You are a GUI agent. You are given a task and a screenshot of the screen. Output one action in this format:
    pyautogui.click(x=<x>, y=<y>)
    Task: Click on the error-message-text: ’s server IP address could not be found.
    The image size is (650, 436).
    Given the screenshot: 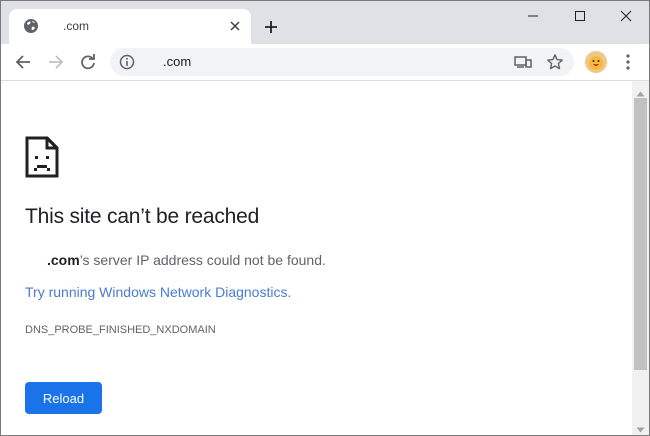 What is the action you would take?
    pyautogui.click(x=202, y=260)
    